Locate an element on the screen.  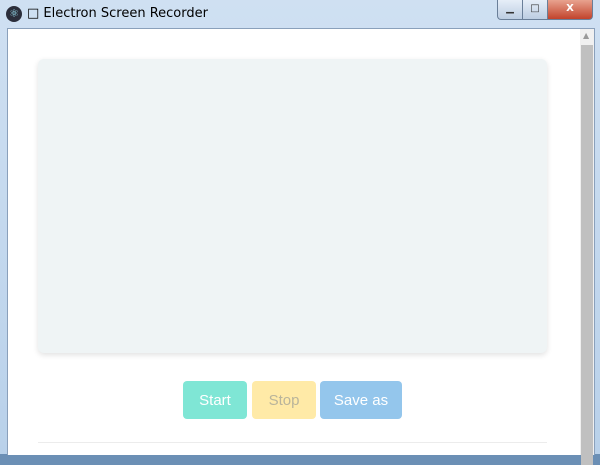
scrollbar-thumb is located at coordinates (587, 255).